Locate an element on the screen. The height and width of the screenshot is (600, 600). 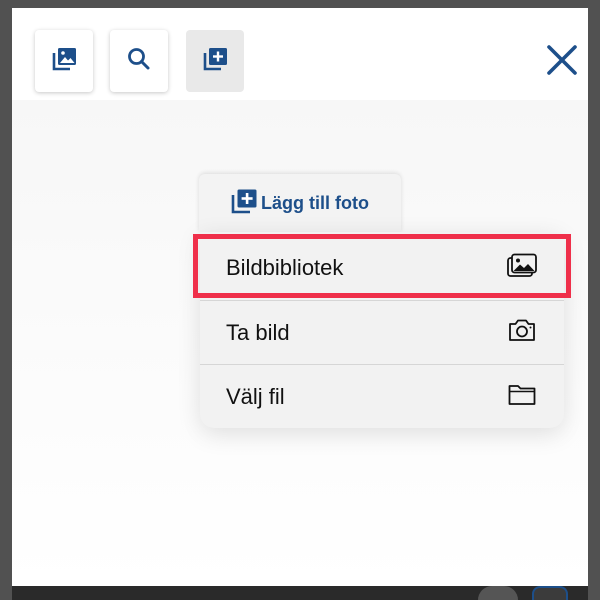
background-button-fragment is located at coordinates (550, 593).